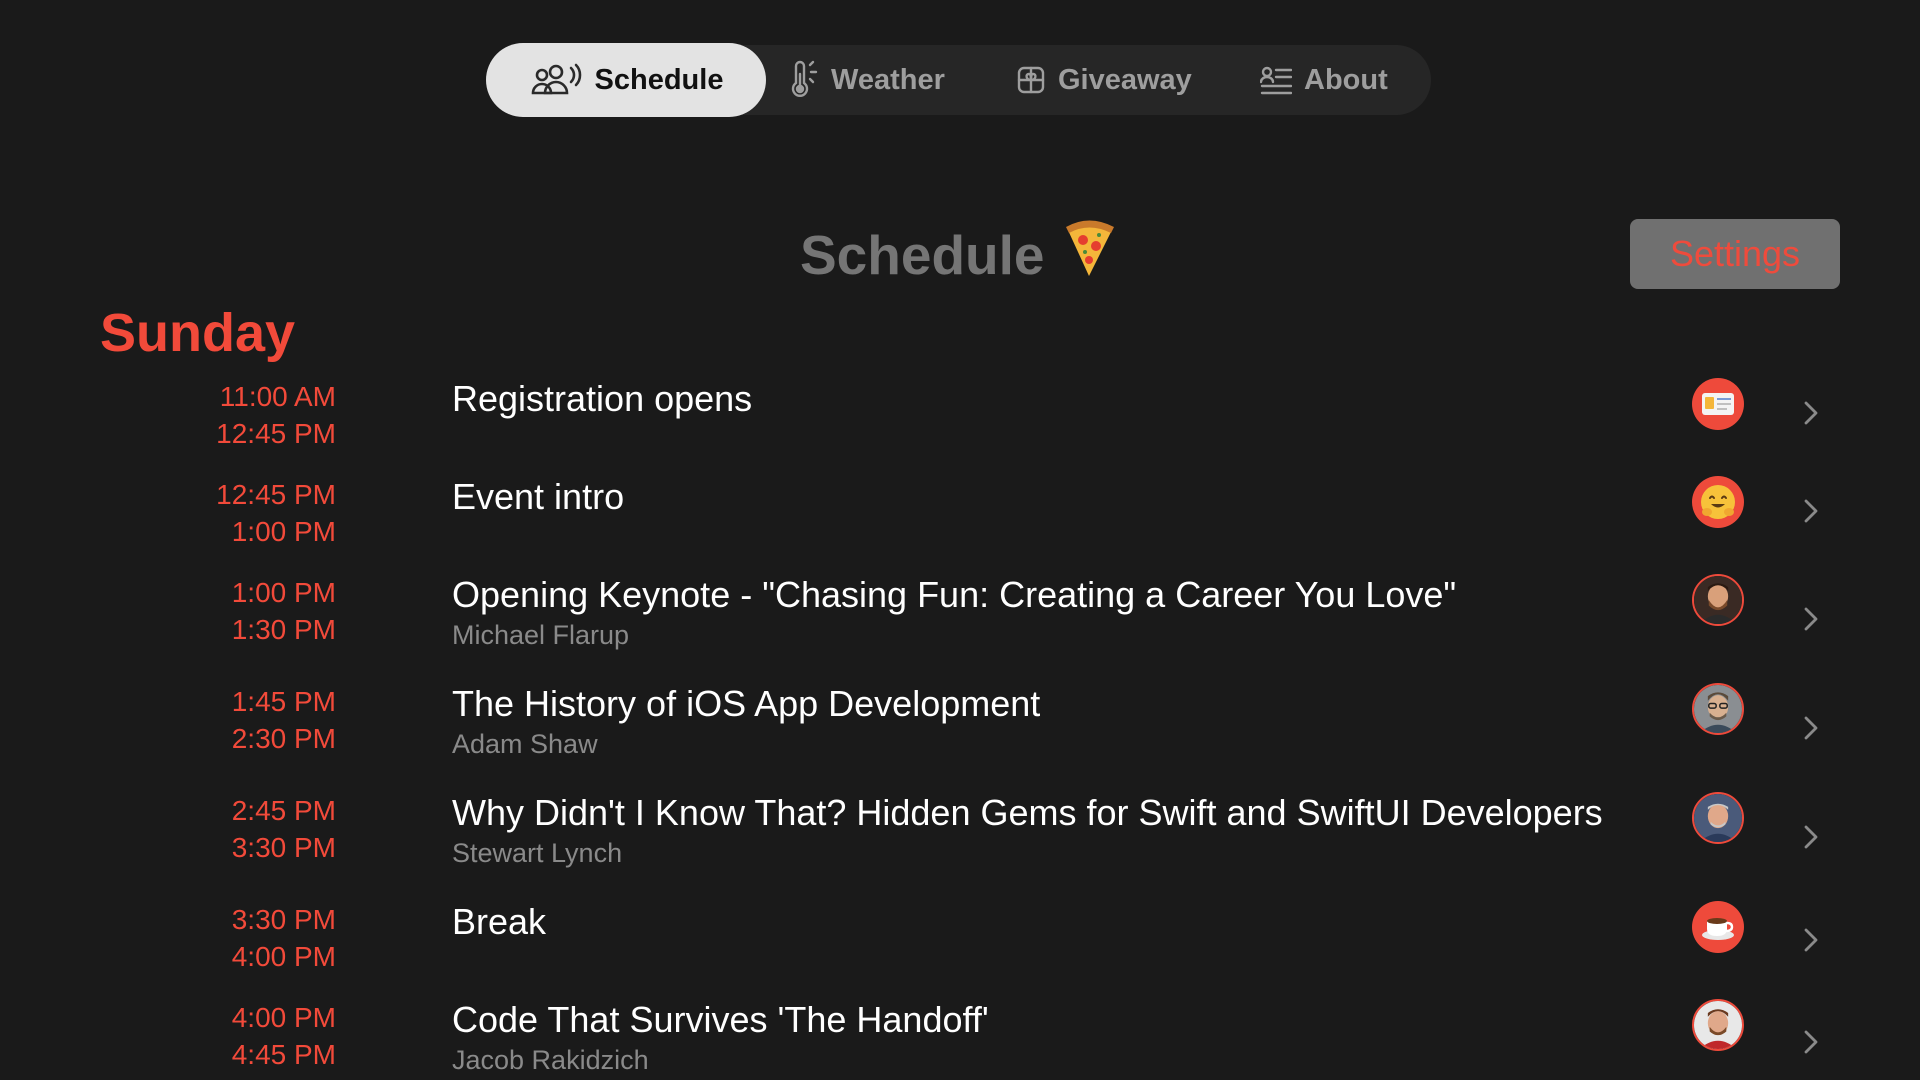 This screenshot has height=1080, width=1920. What do you see at coordinates (283, 1054) in the screenshot?
I see `event-end-time: 4:45 PM` at bounding box center [283, 1054].